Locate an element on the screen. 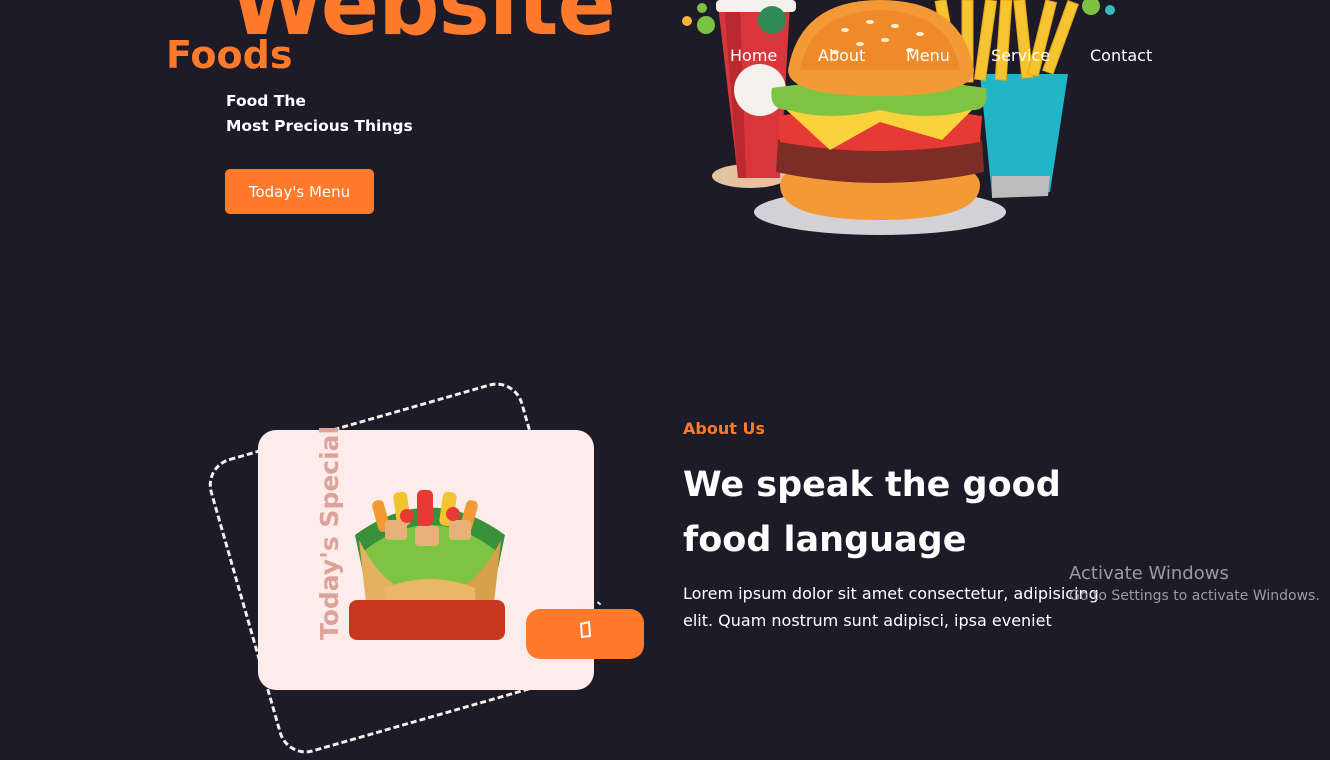 This screenshot has height=760, width=1330. activate-windows-subtitle: Go to Settings to activate Windows. is located at coordinates (1194, 596).